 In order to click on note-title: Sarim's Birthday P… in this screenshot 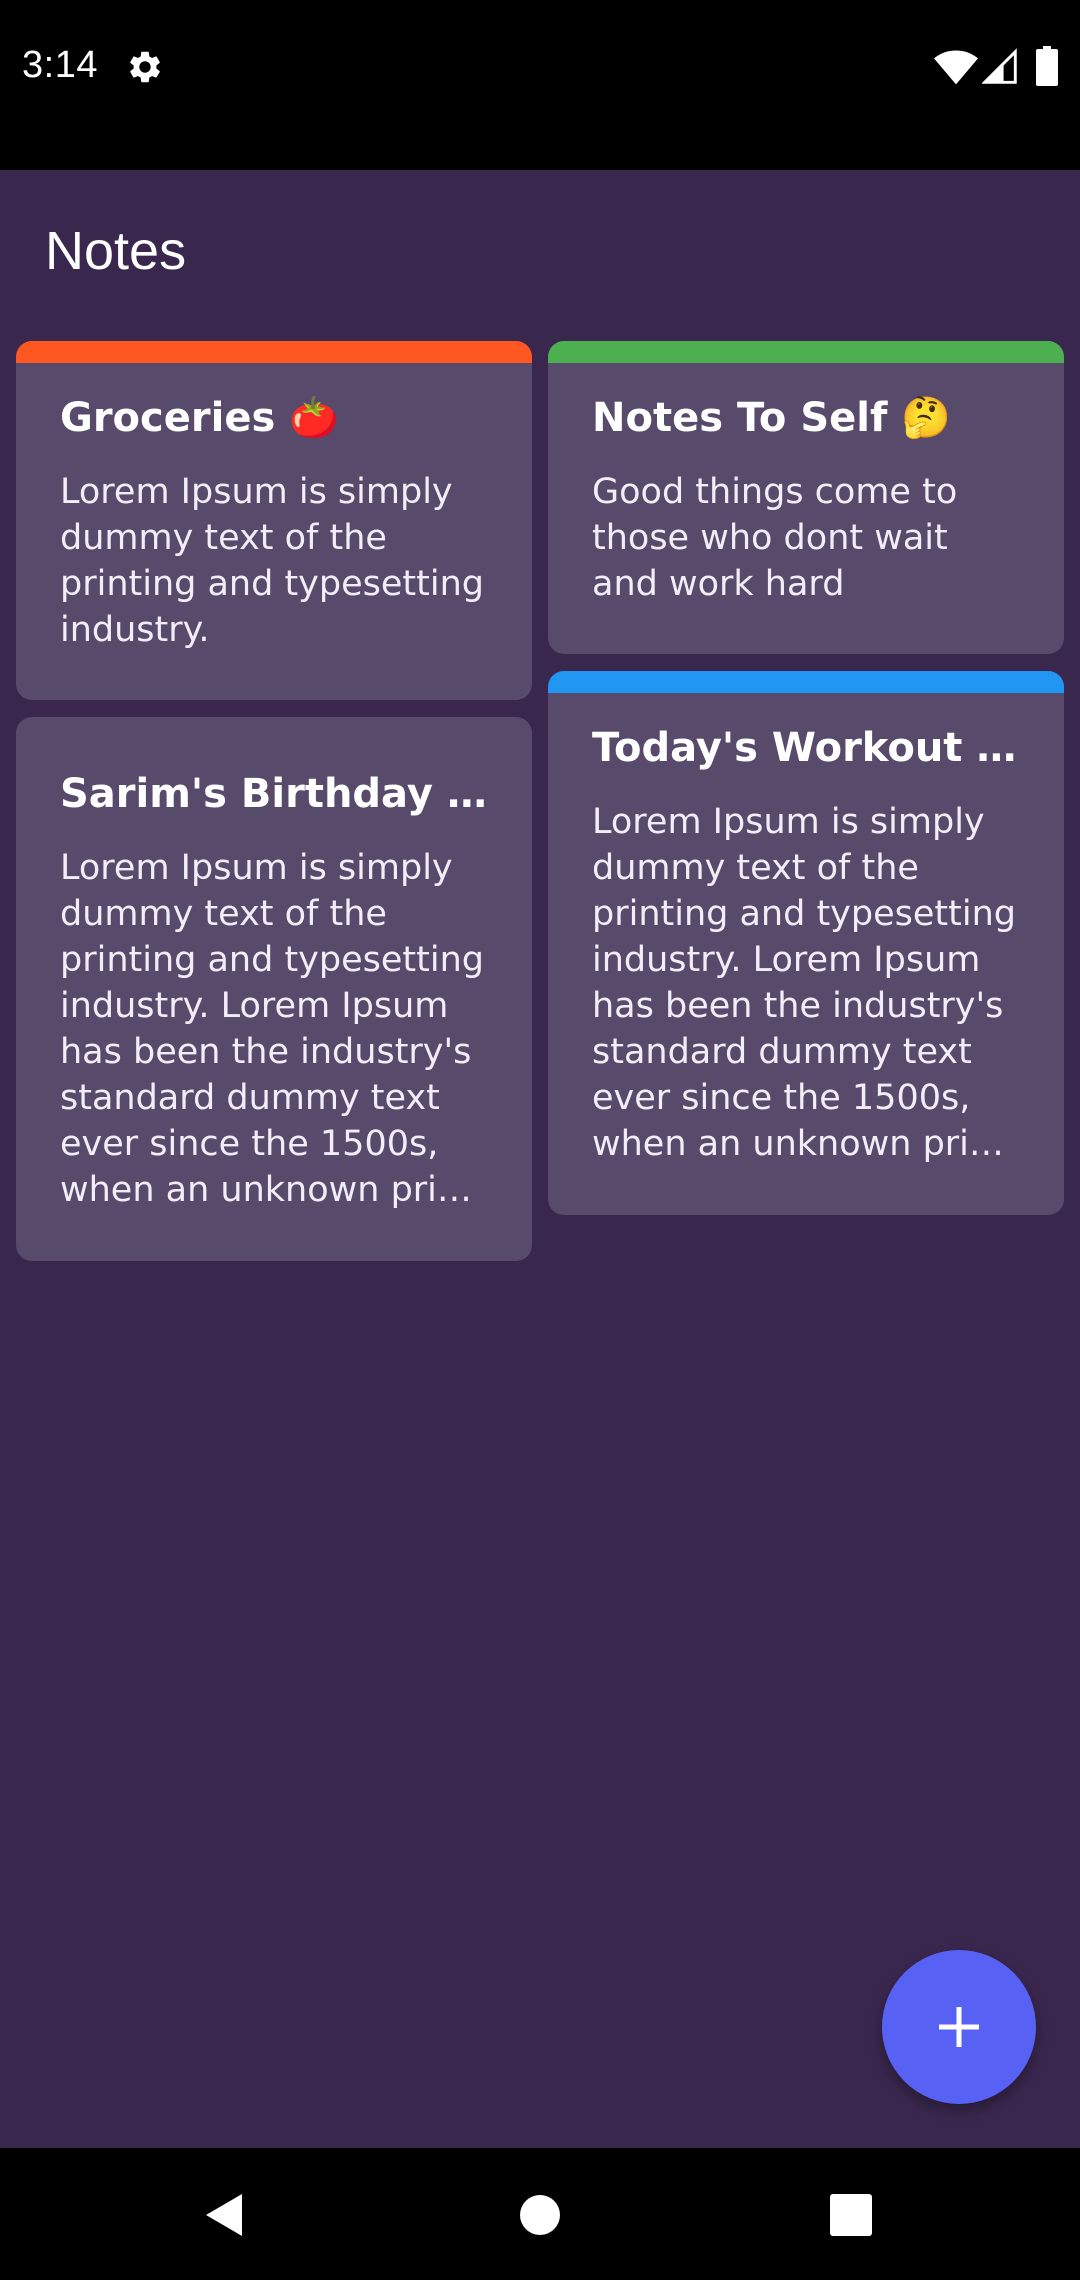, I will do `click(274, 794)`.